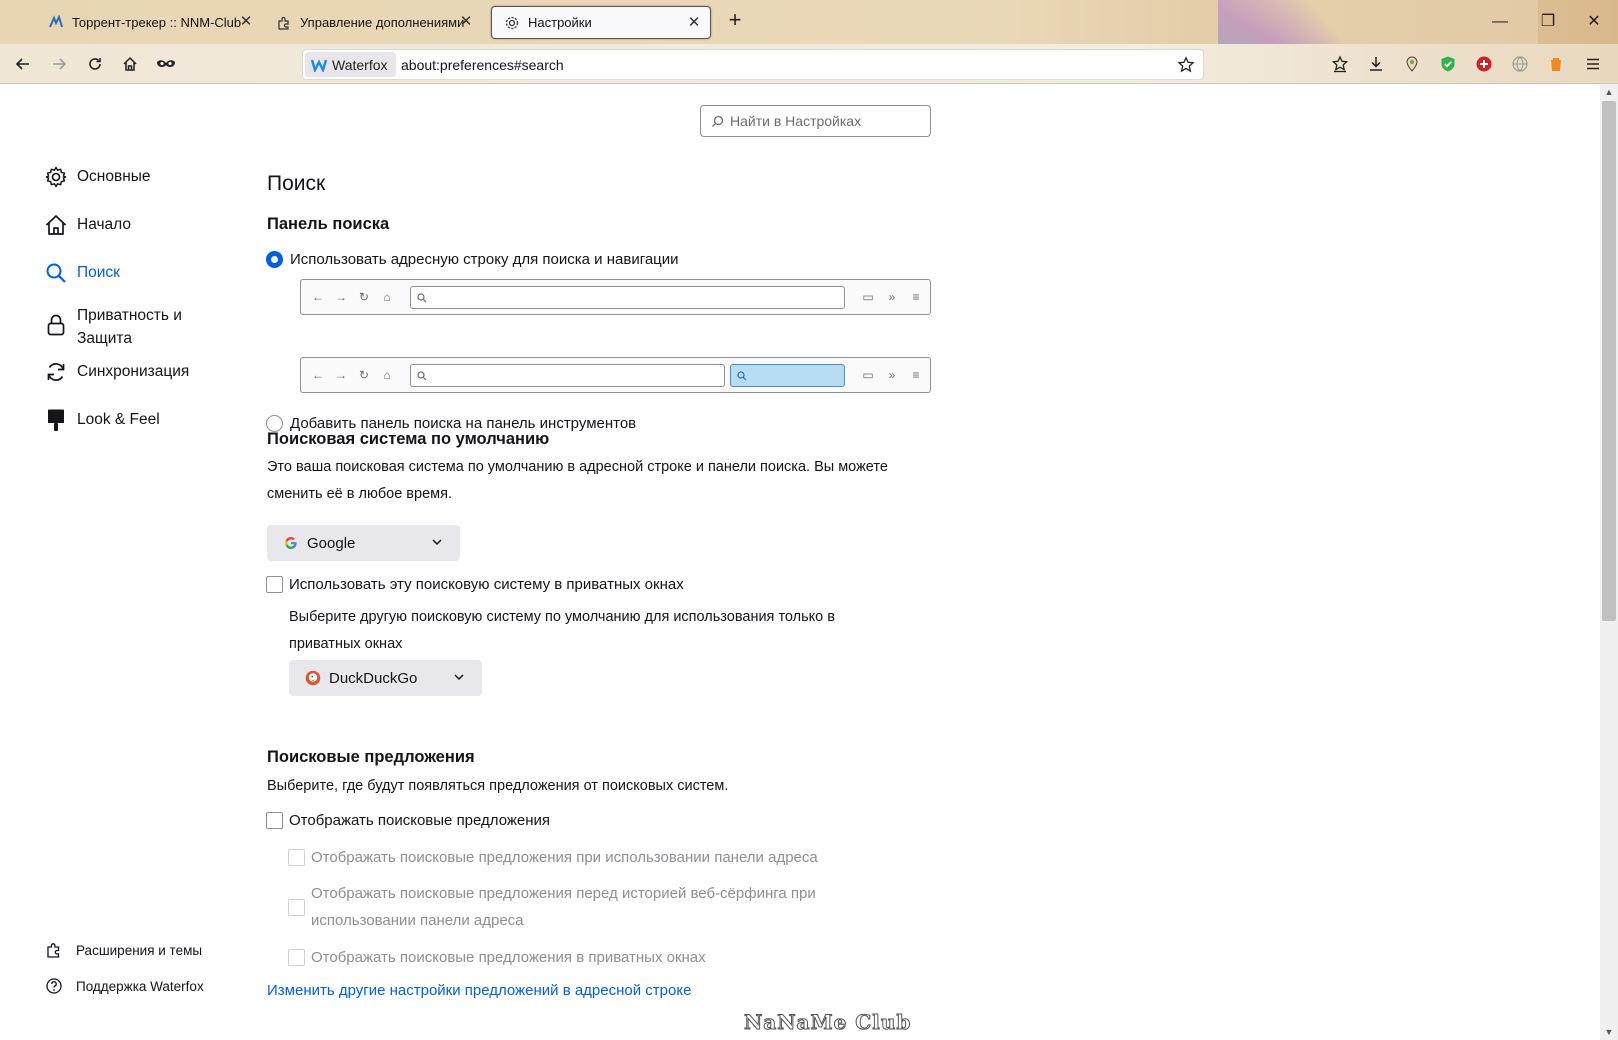 This screenshot has width=1618, height=1040. I want to click on bookmark-star-button, so click(1186, 65).